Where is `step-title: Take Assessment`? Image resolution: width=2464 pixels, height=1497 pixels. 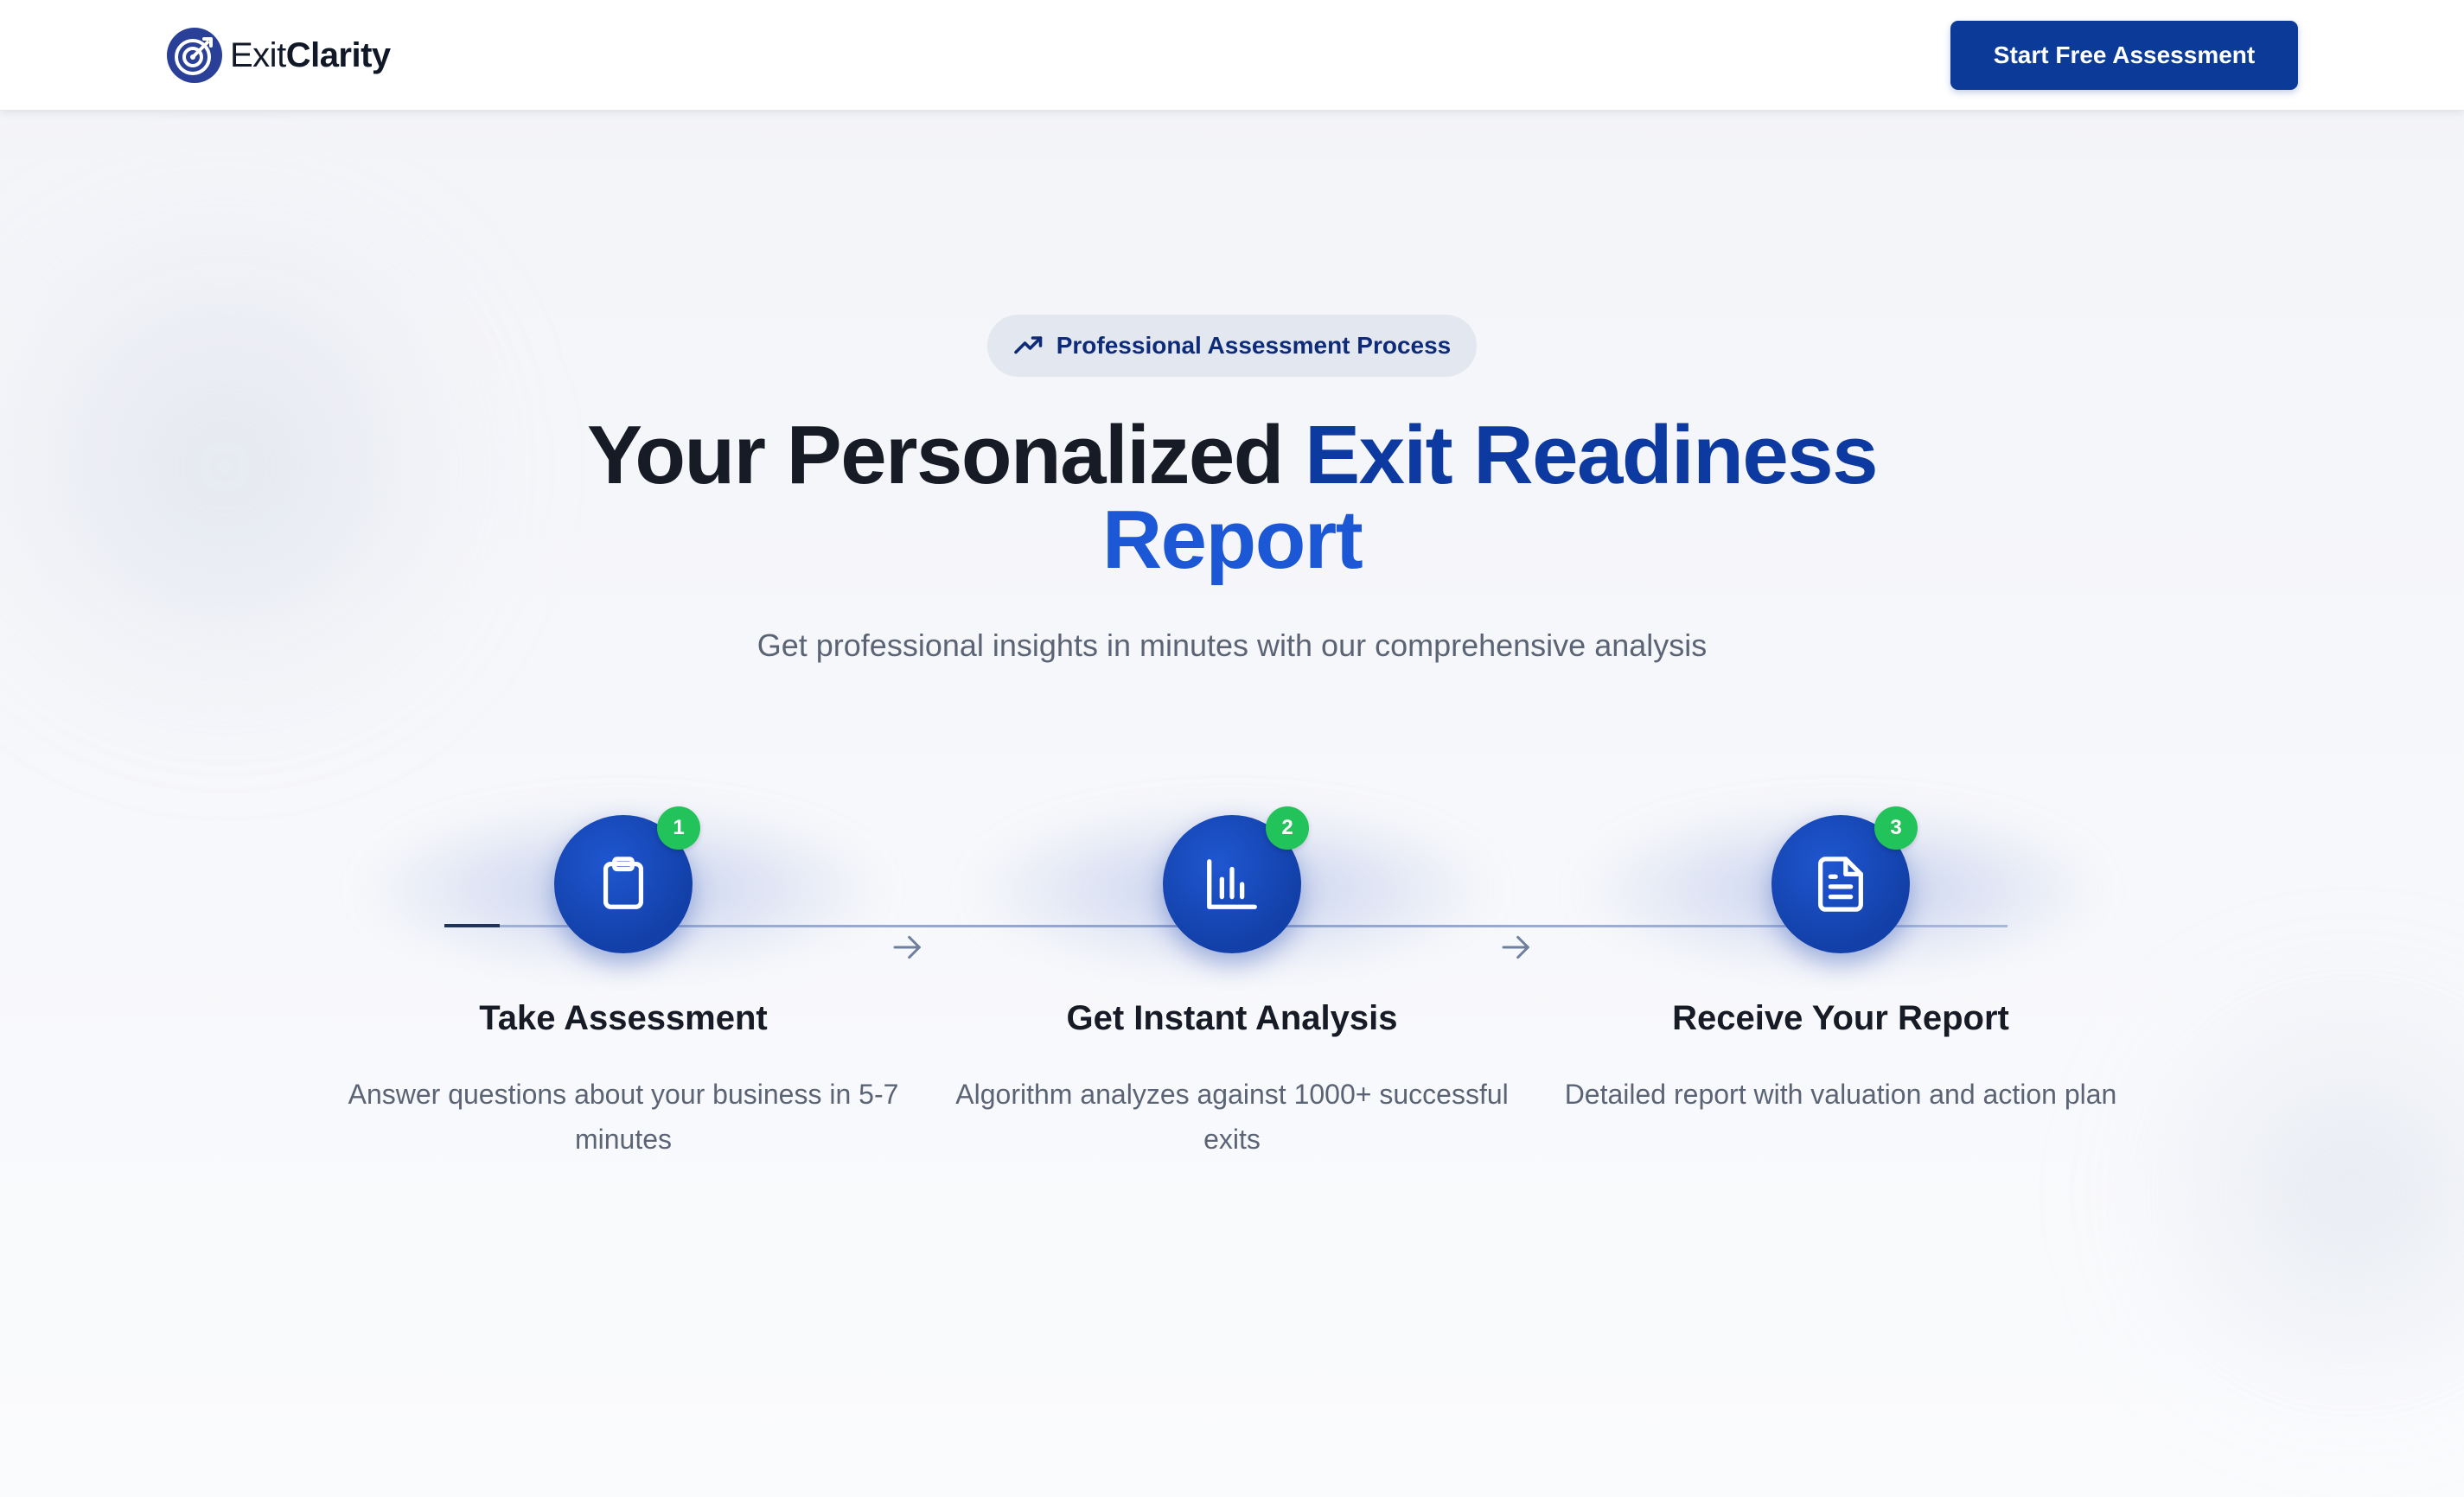 step-title: Take Assessment is located at coordinates (623, 1018).